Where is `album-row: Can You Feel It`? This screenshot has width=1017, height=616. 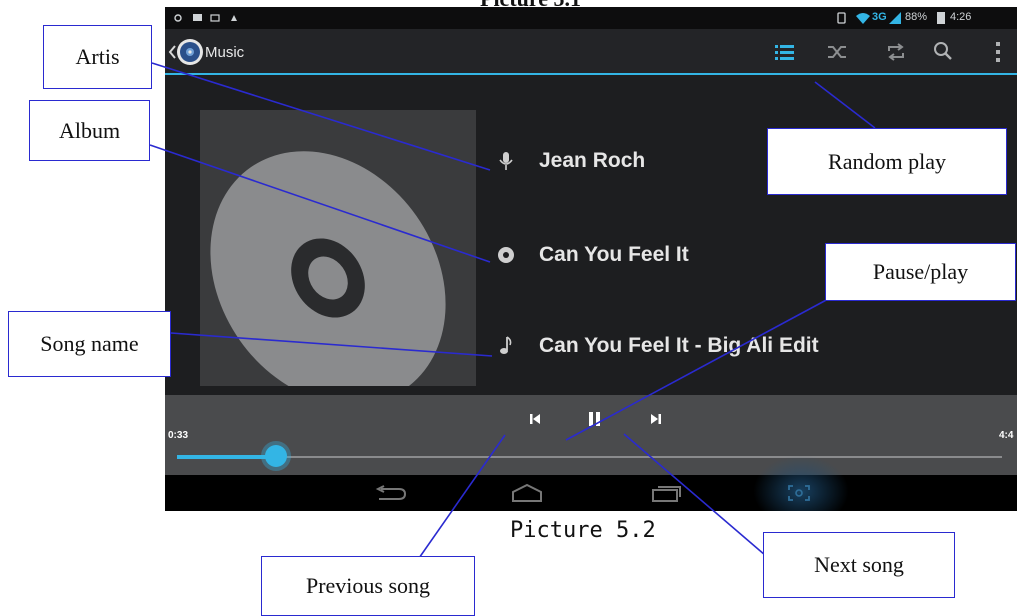
album-row: Can You Feel It is located at coordinates (592, 255).